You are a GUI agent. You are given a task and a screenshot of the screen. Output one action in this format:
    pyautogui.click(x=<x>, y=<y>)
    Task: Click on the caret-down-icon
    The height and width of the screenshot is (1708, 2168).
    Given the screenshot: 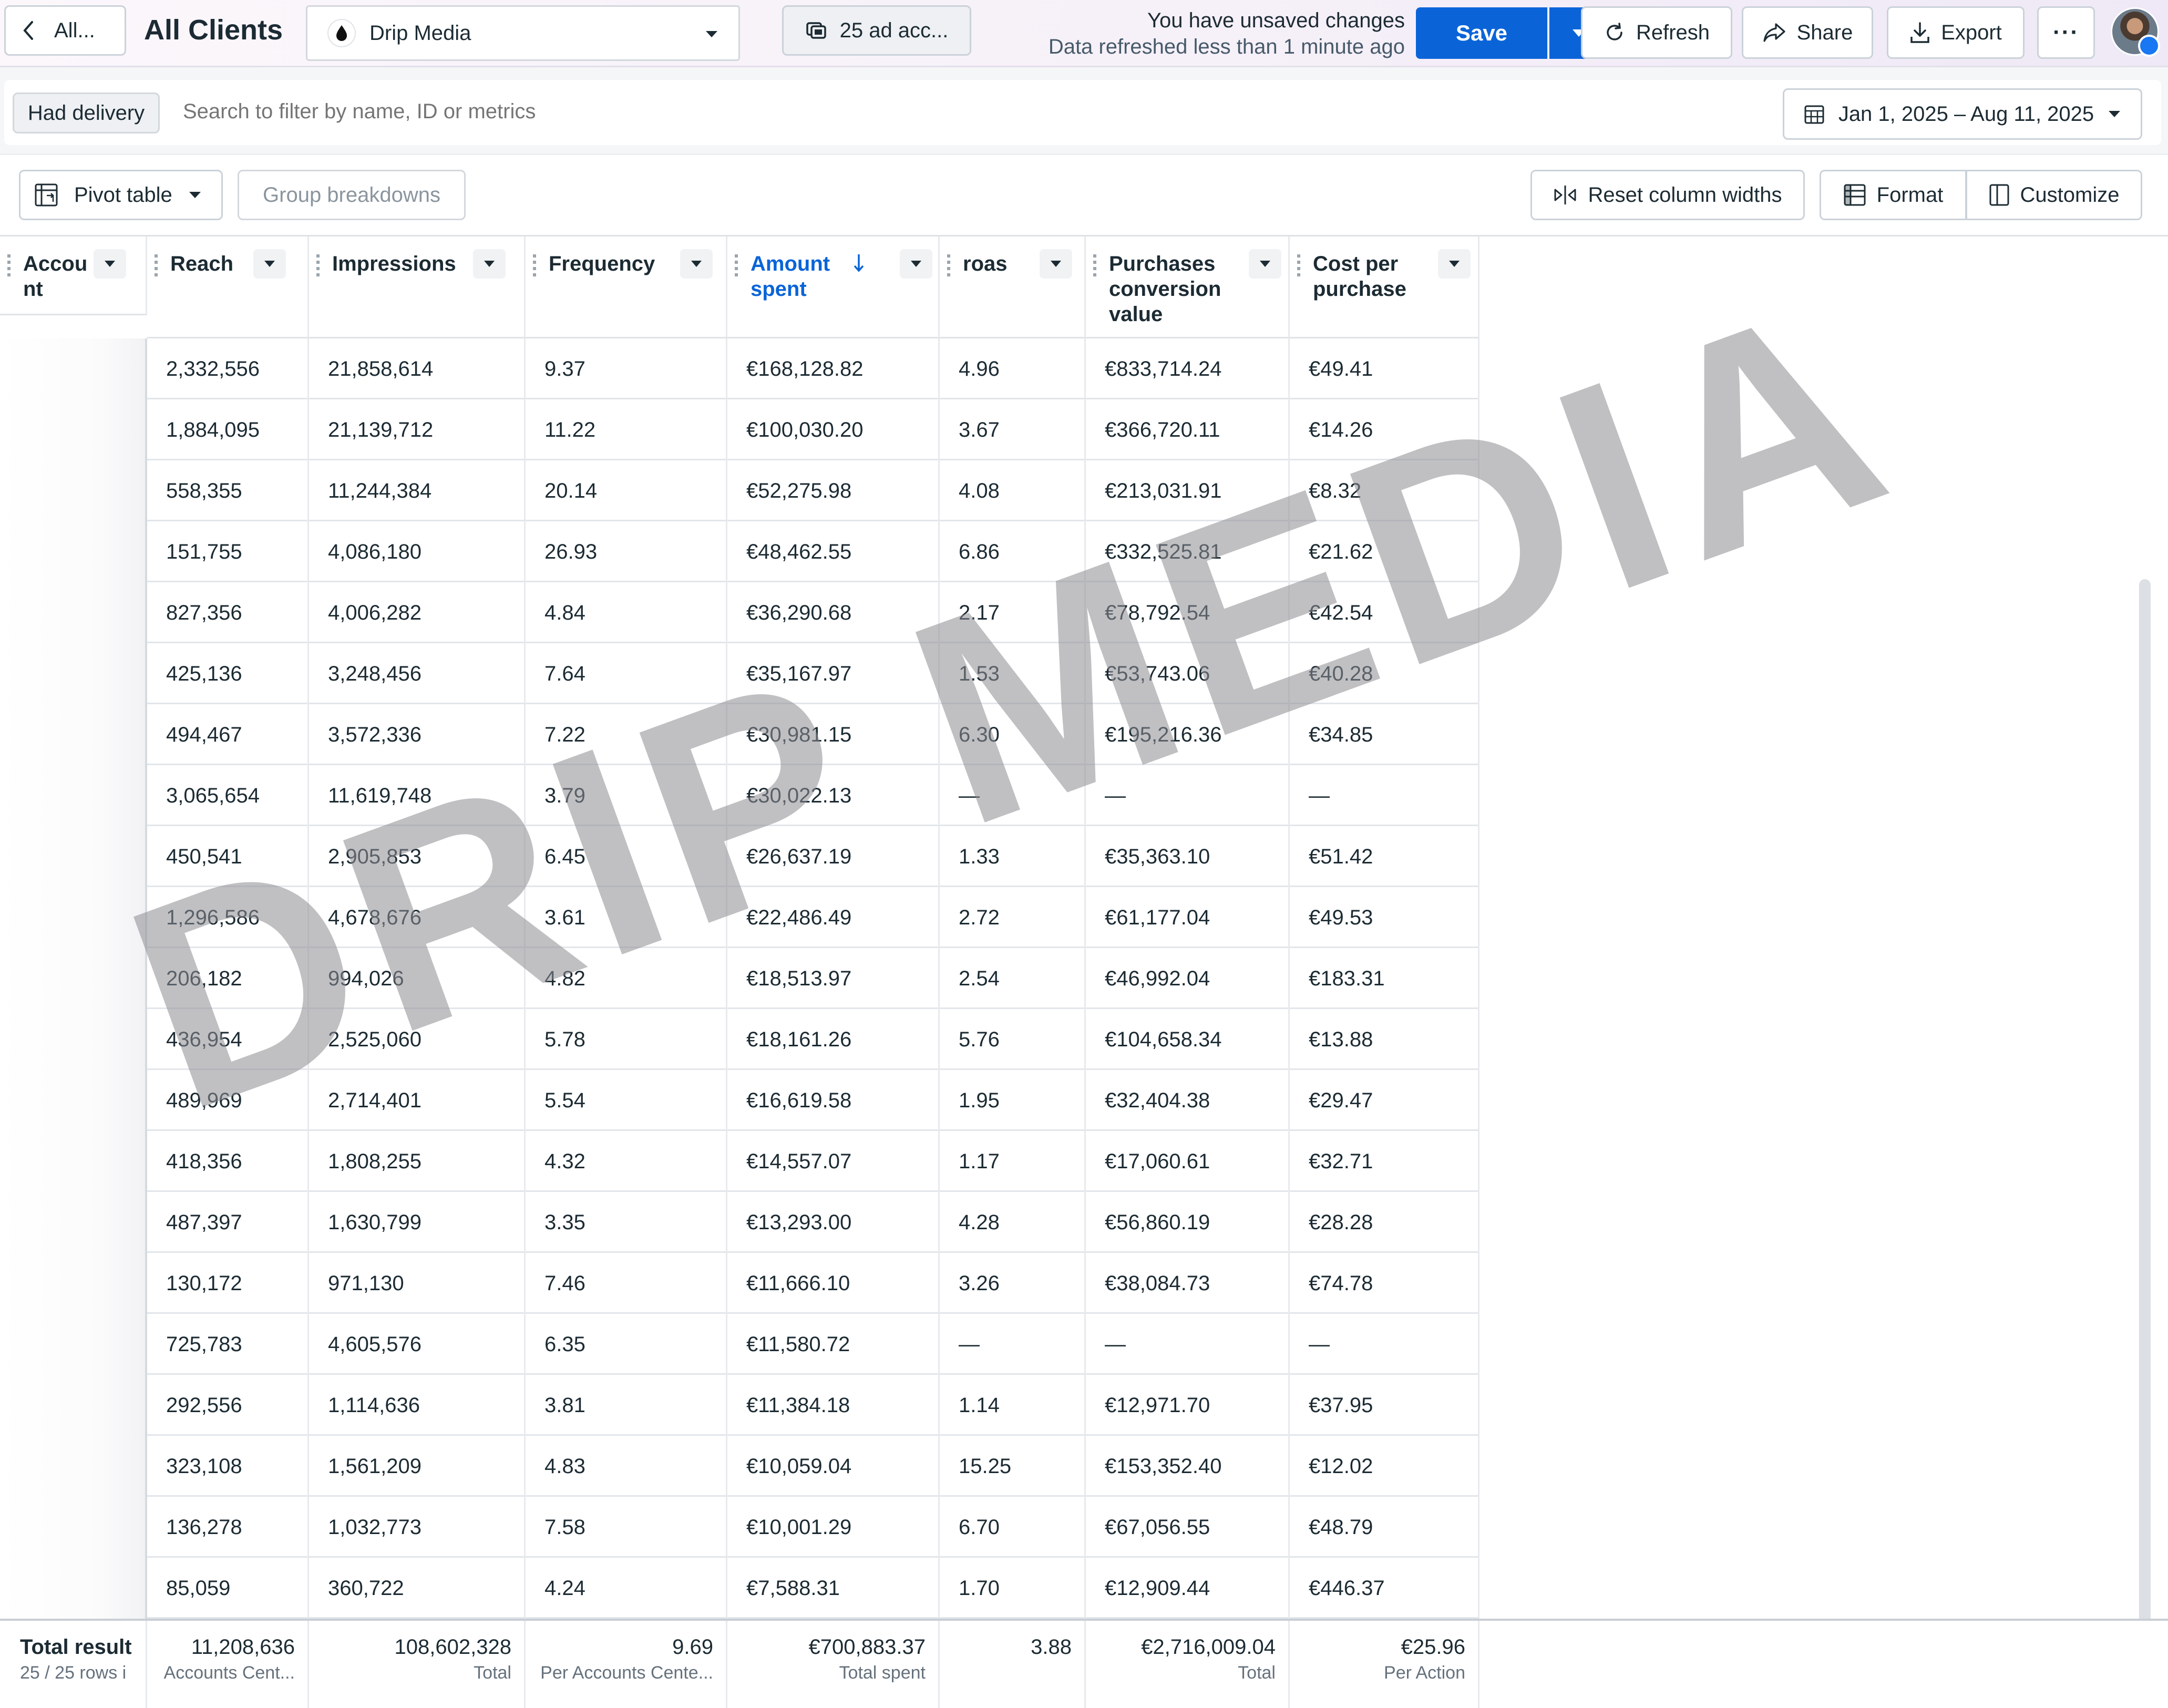 What is the action you would take?
    pyautogui.click(x=269, y=264)
    